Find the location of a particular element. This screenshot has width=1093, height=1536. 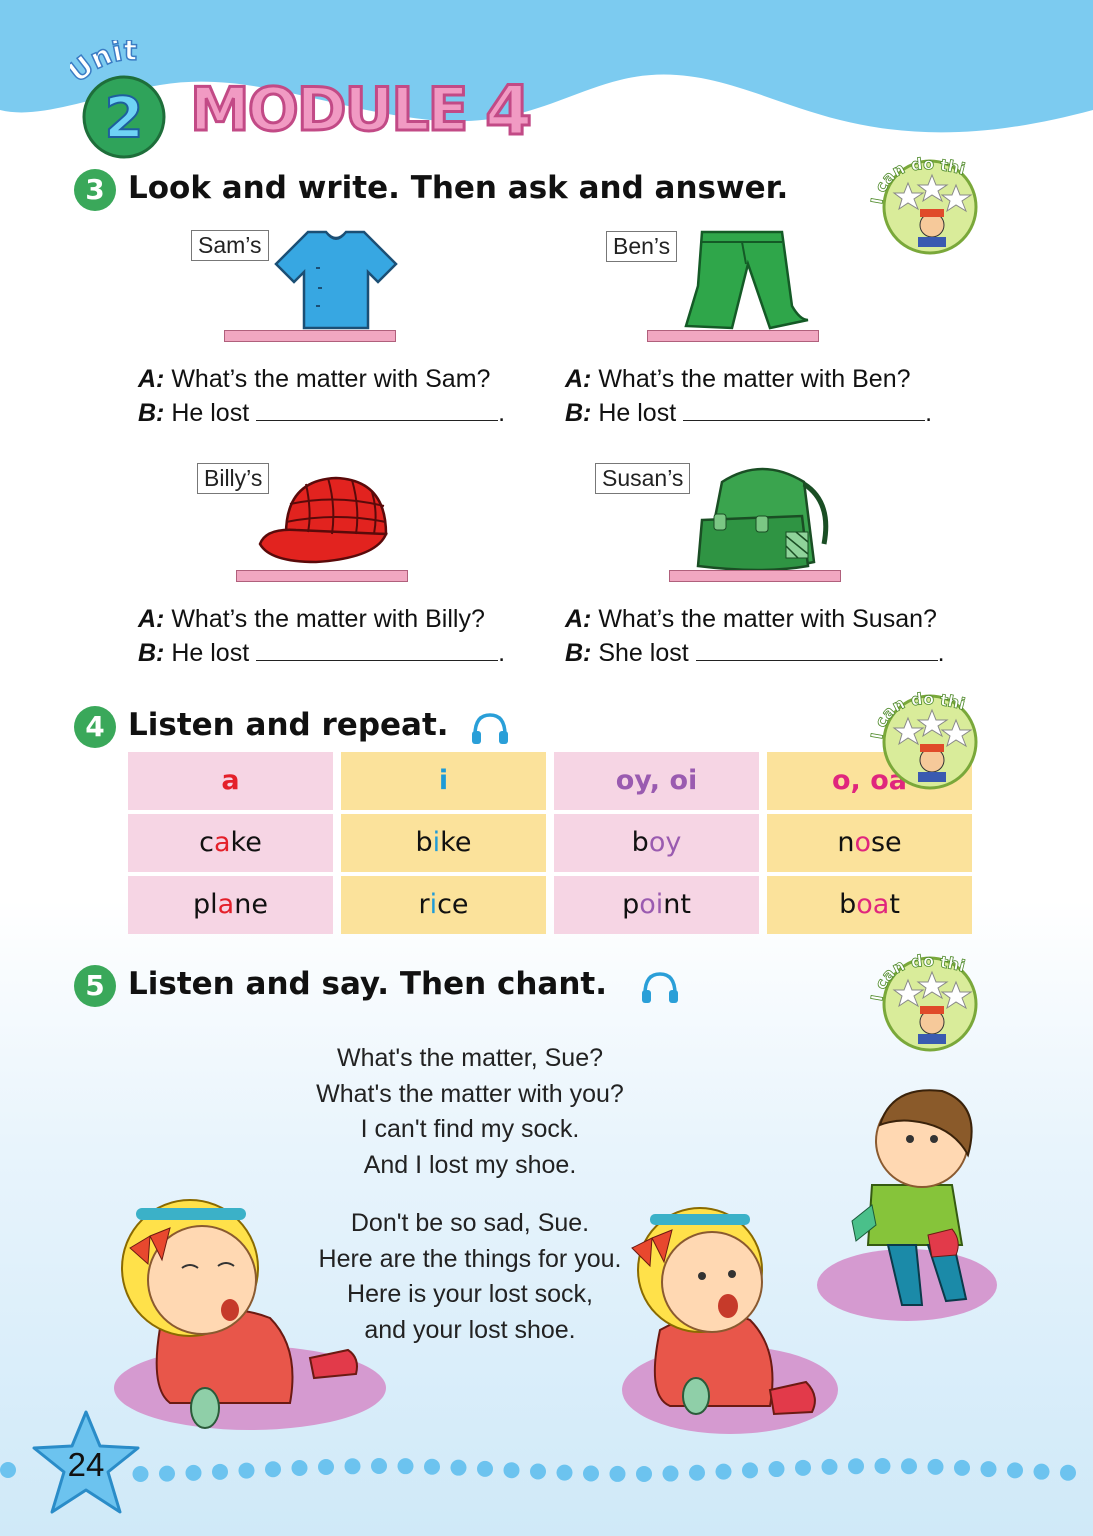

unit-number: 2 is located at coordinates (124, 118).